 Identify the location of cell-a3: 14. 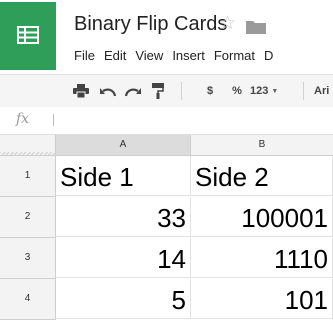
(123, 258).